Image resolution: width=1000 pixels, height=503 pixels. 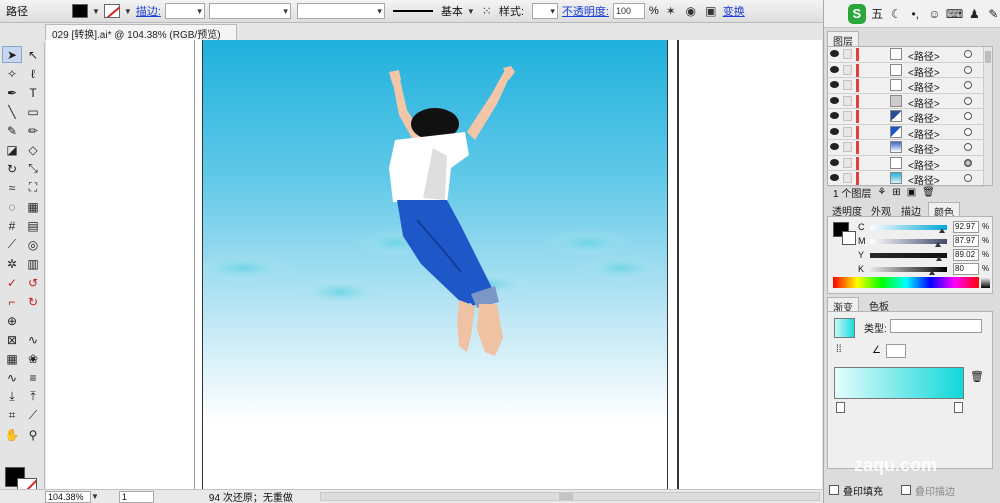 I want to click on horizontal-scrollbar, so click(x=570, y=496).